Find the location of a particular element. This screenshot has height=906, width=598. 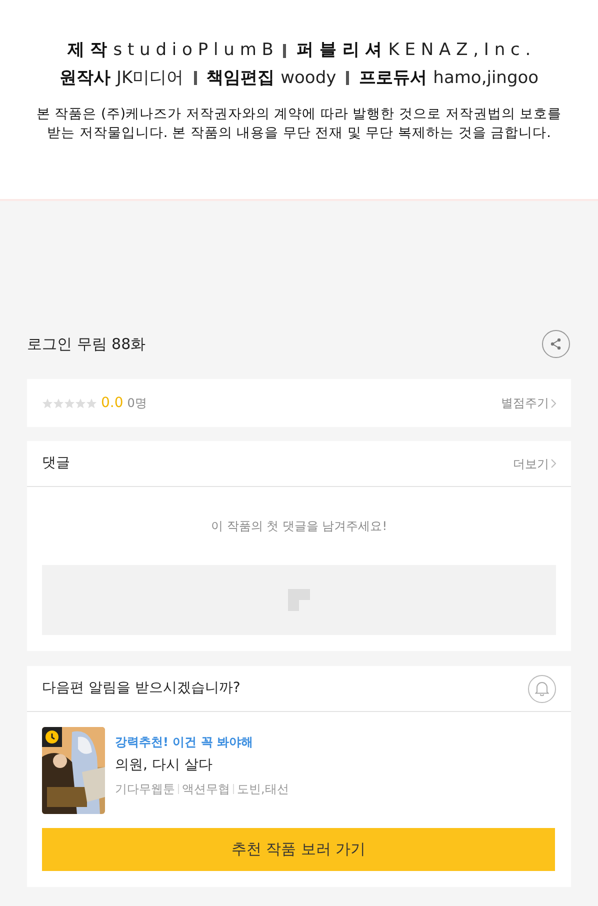

genre-tag: 도빈,태선 is located at coordinates (263, 789).